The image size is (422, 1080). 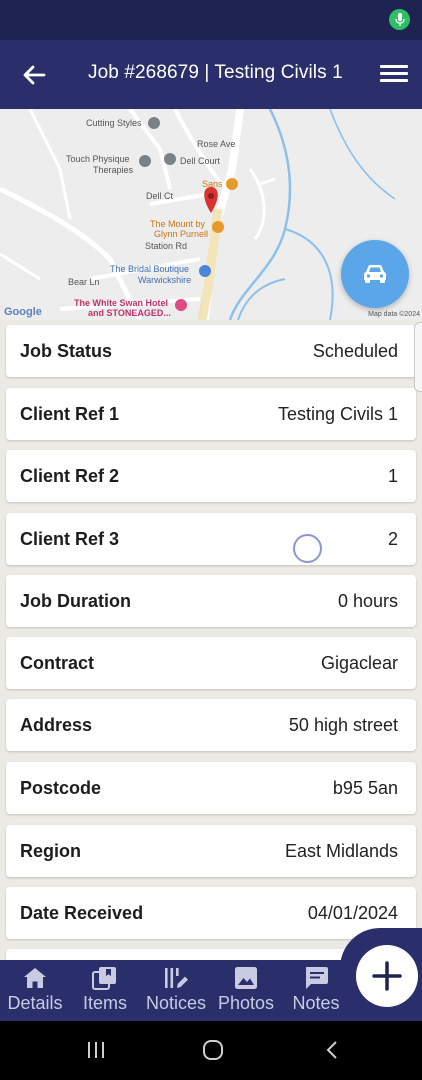 What do you see at coordinates (98, 159) in the screenshot?
I see `map-label: Touch Physique` at bounding box center [98, 159].